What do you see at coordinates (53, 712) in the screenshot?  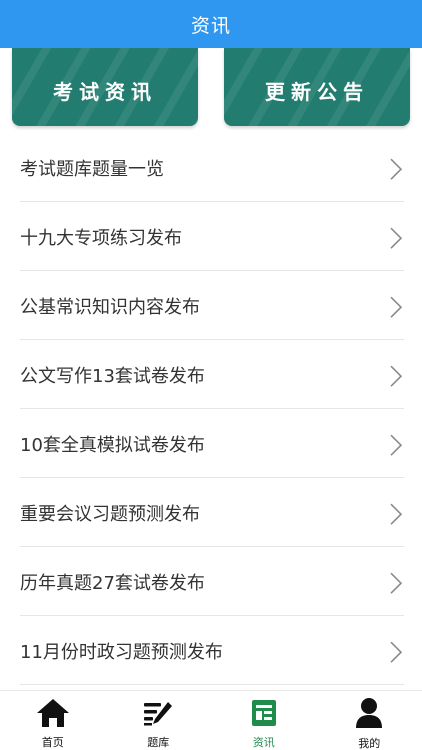 I see `home-icon` at bounding box center [53, 712].